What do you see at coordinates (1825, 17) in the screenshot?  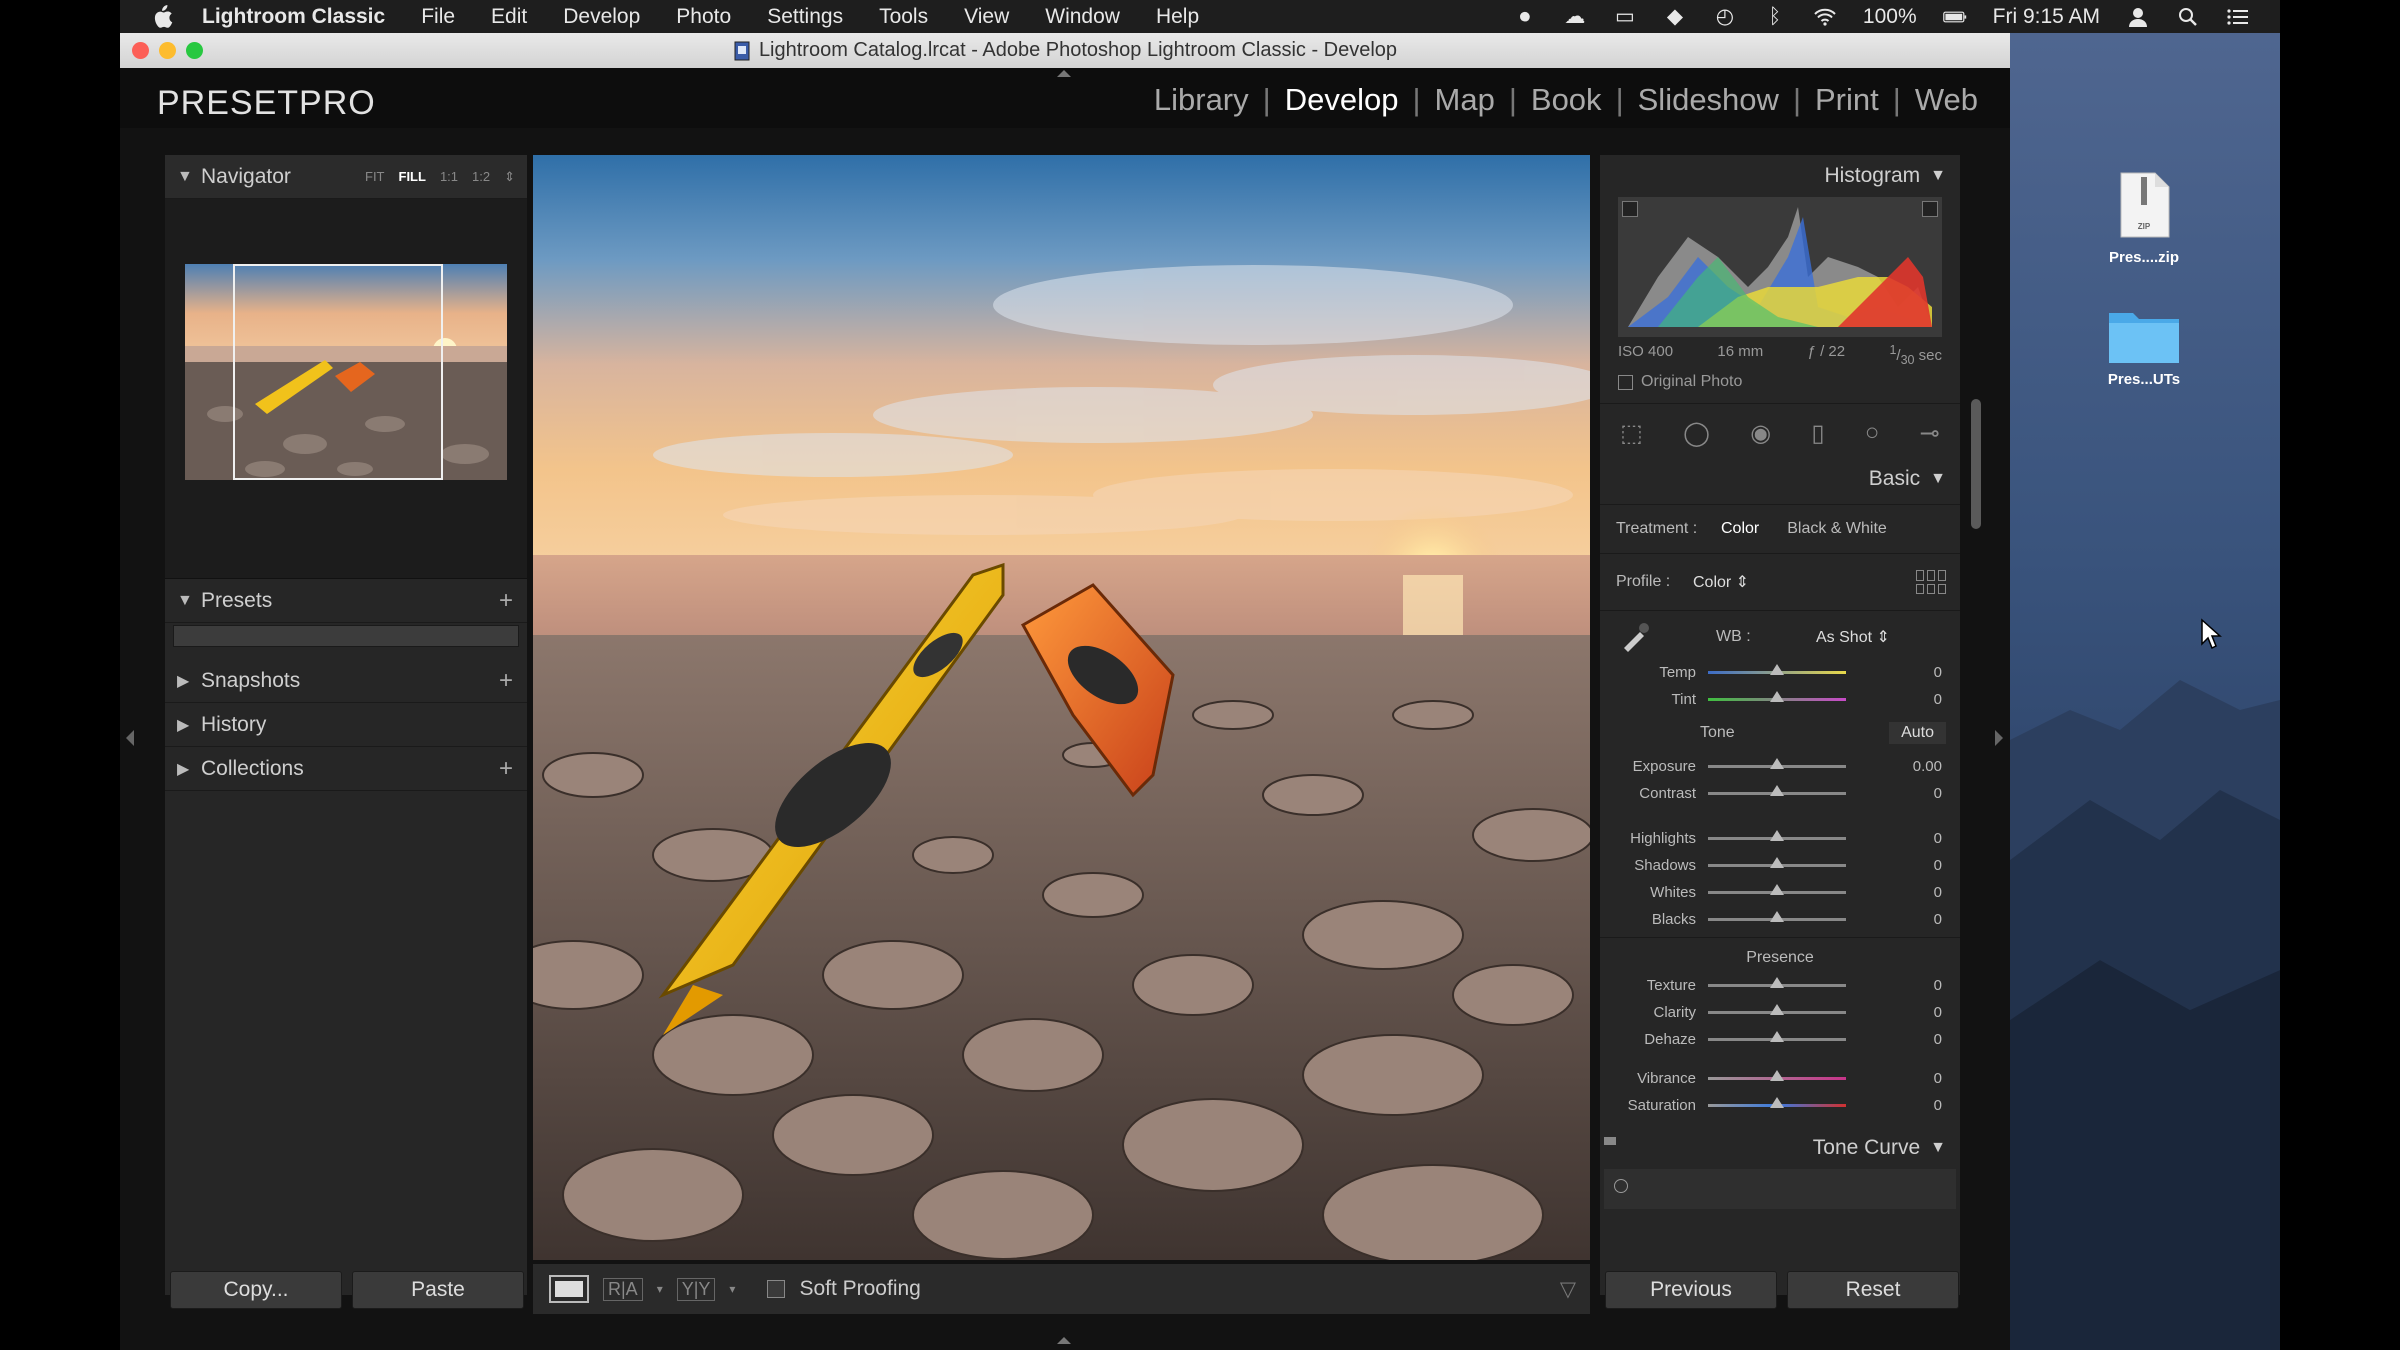 I see `wifi-icon` at bounding box center [1825, 17].